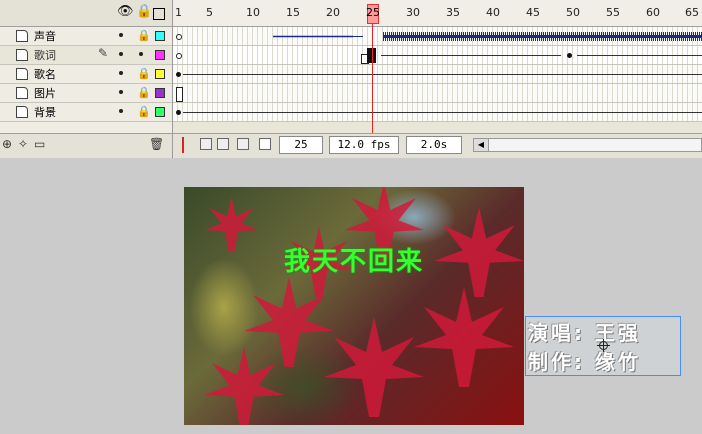 This screenshot has height=434, width=702. I want to click on frame-rate-field: 12.0 fps, so click(364, 145).